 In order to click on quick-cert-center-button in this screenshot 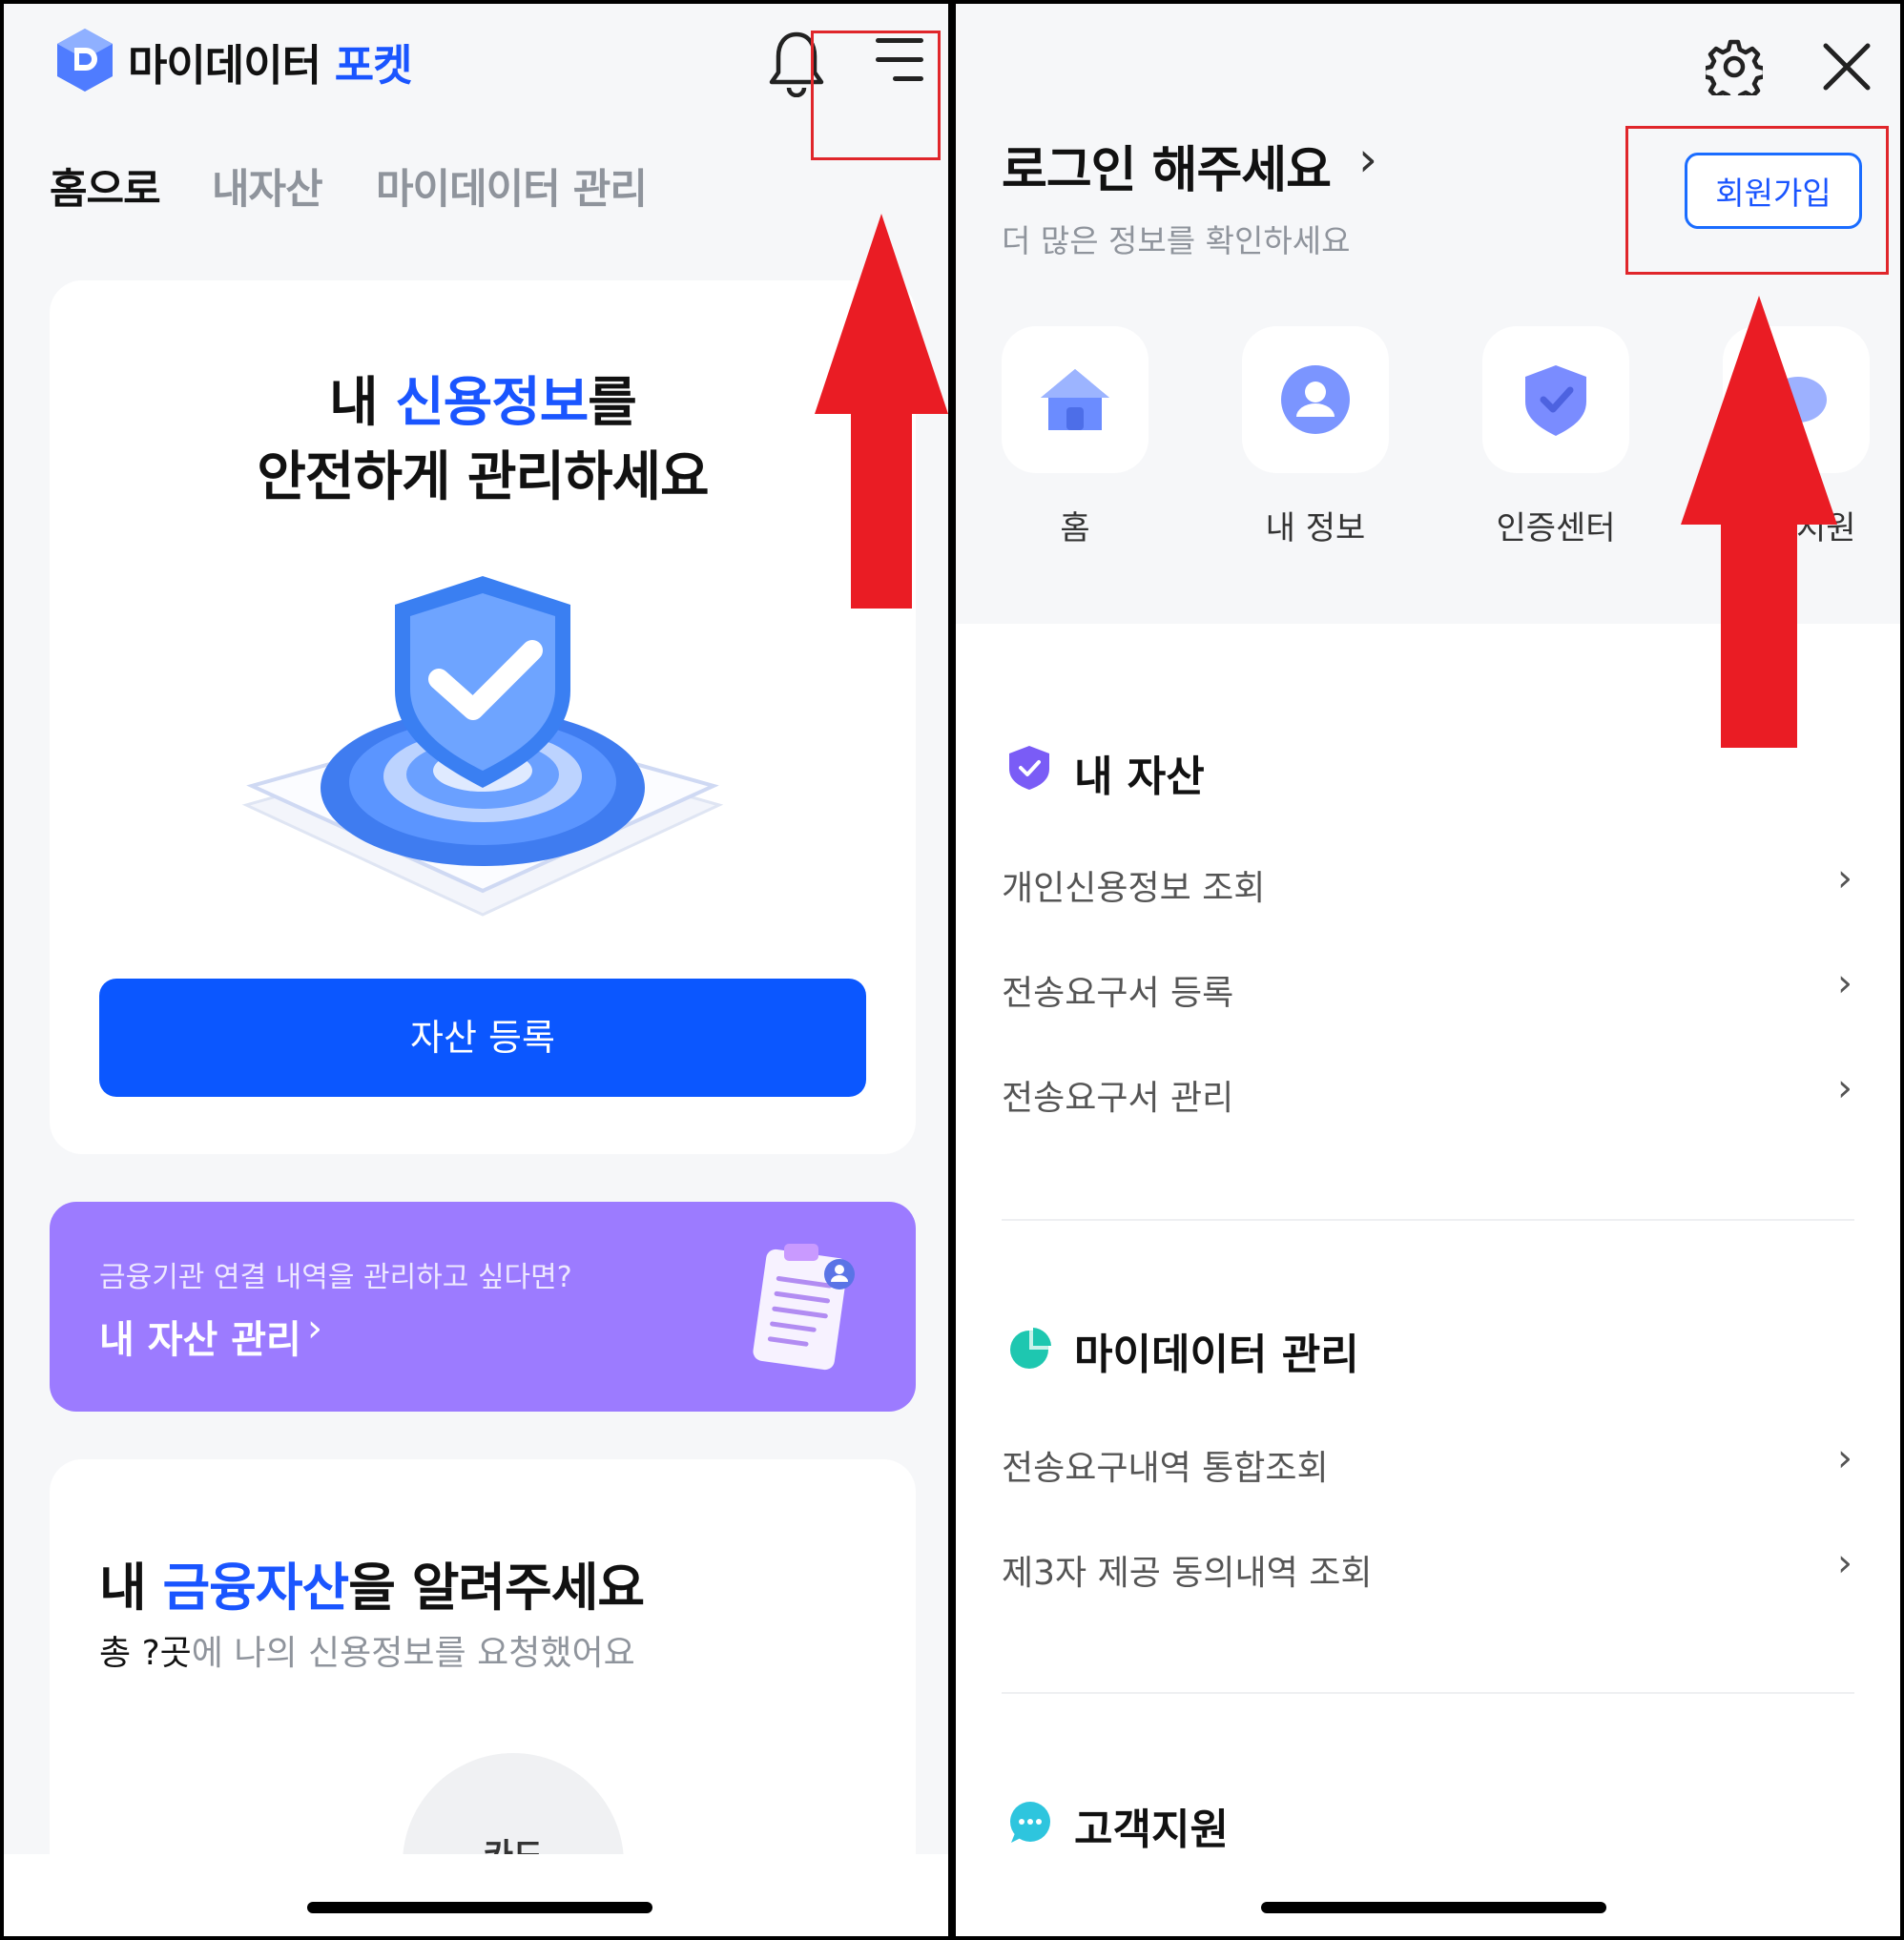, I will do `click(1555, 399)`.